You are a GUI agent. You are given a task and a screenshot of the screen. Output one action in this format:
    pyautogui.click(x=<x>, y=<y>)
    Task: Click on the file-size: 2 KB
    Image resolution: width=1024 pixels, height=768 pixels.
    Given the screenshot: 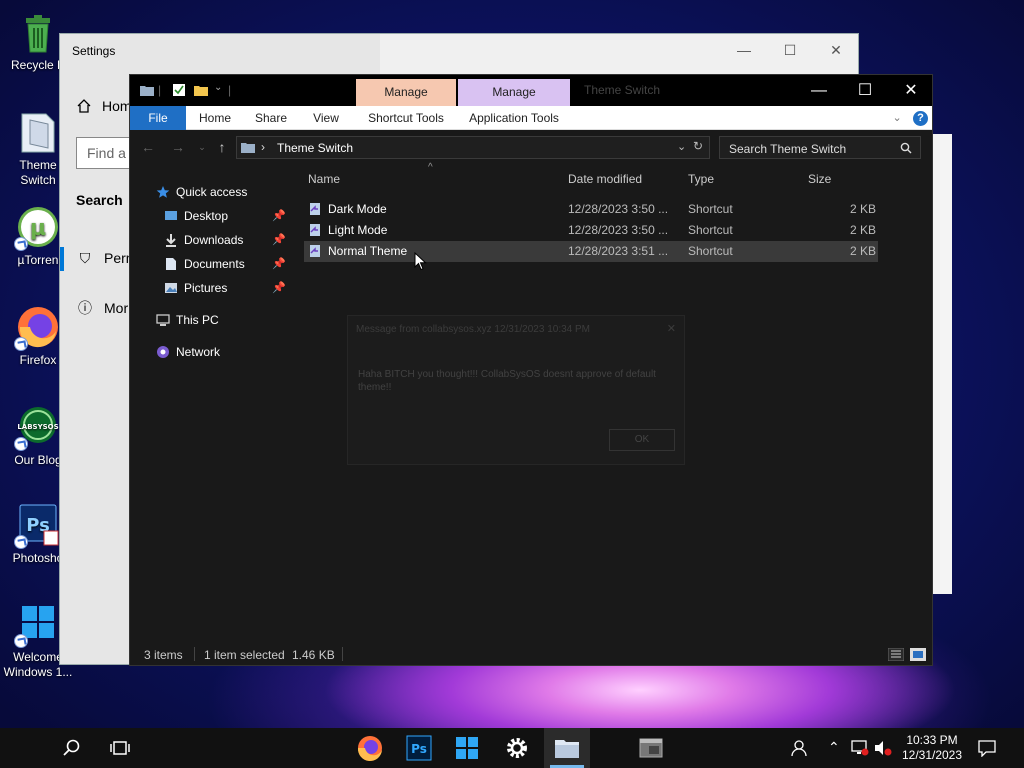 What is the action you would take?
    pyautogui.click(x=862, y=230)
    